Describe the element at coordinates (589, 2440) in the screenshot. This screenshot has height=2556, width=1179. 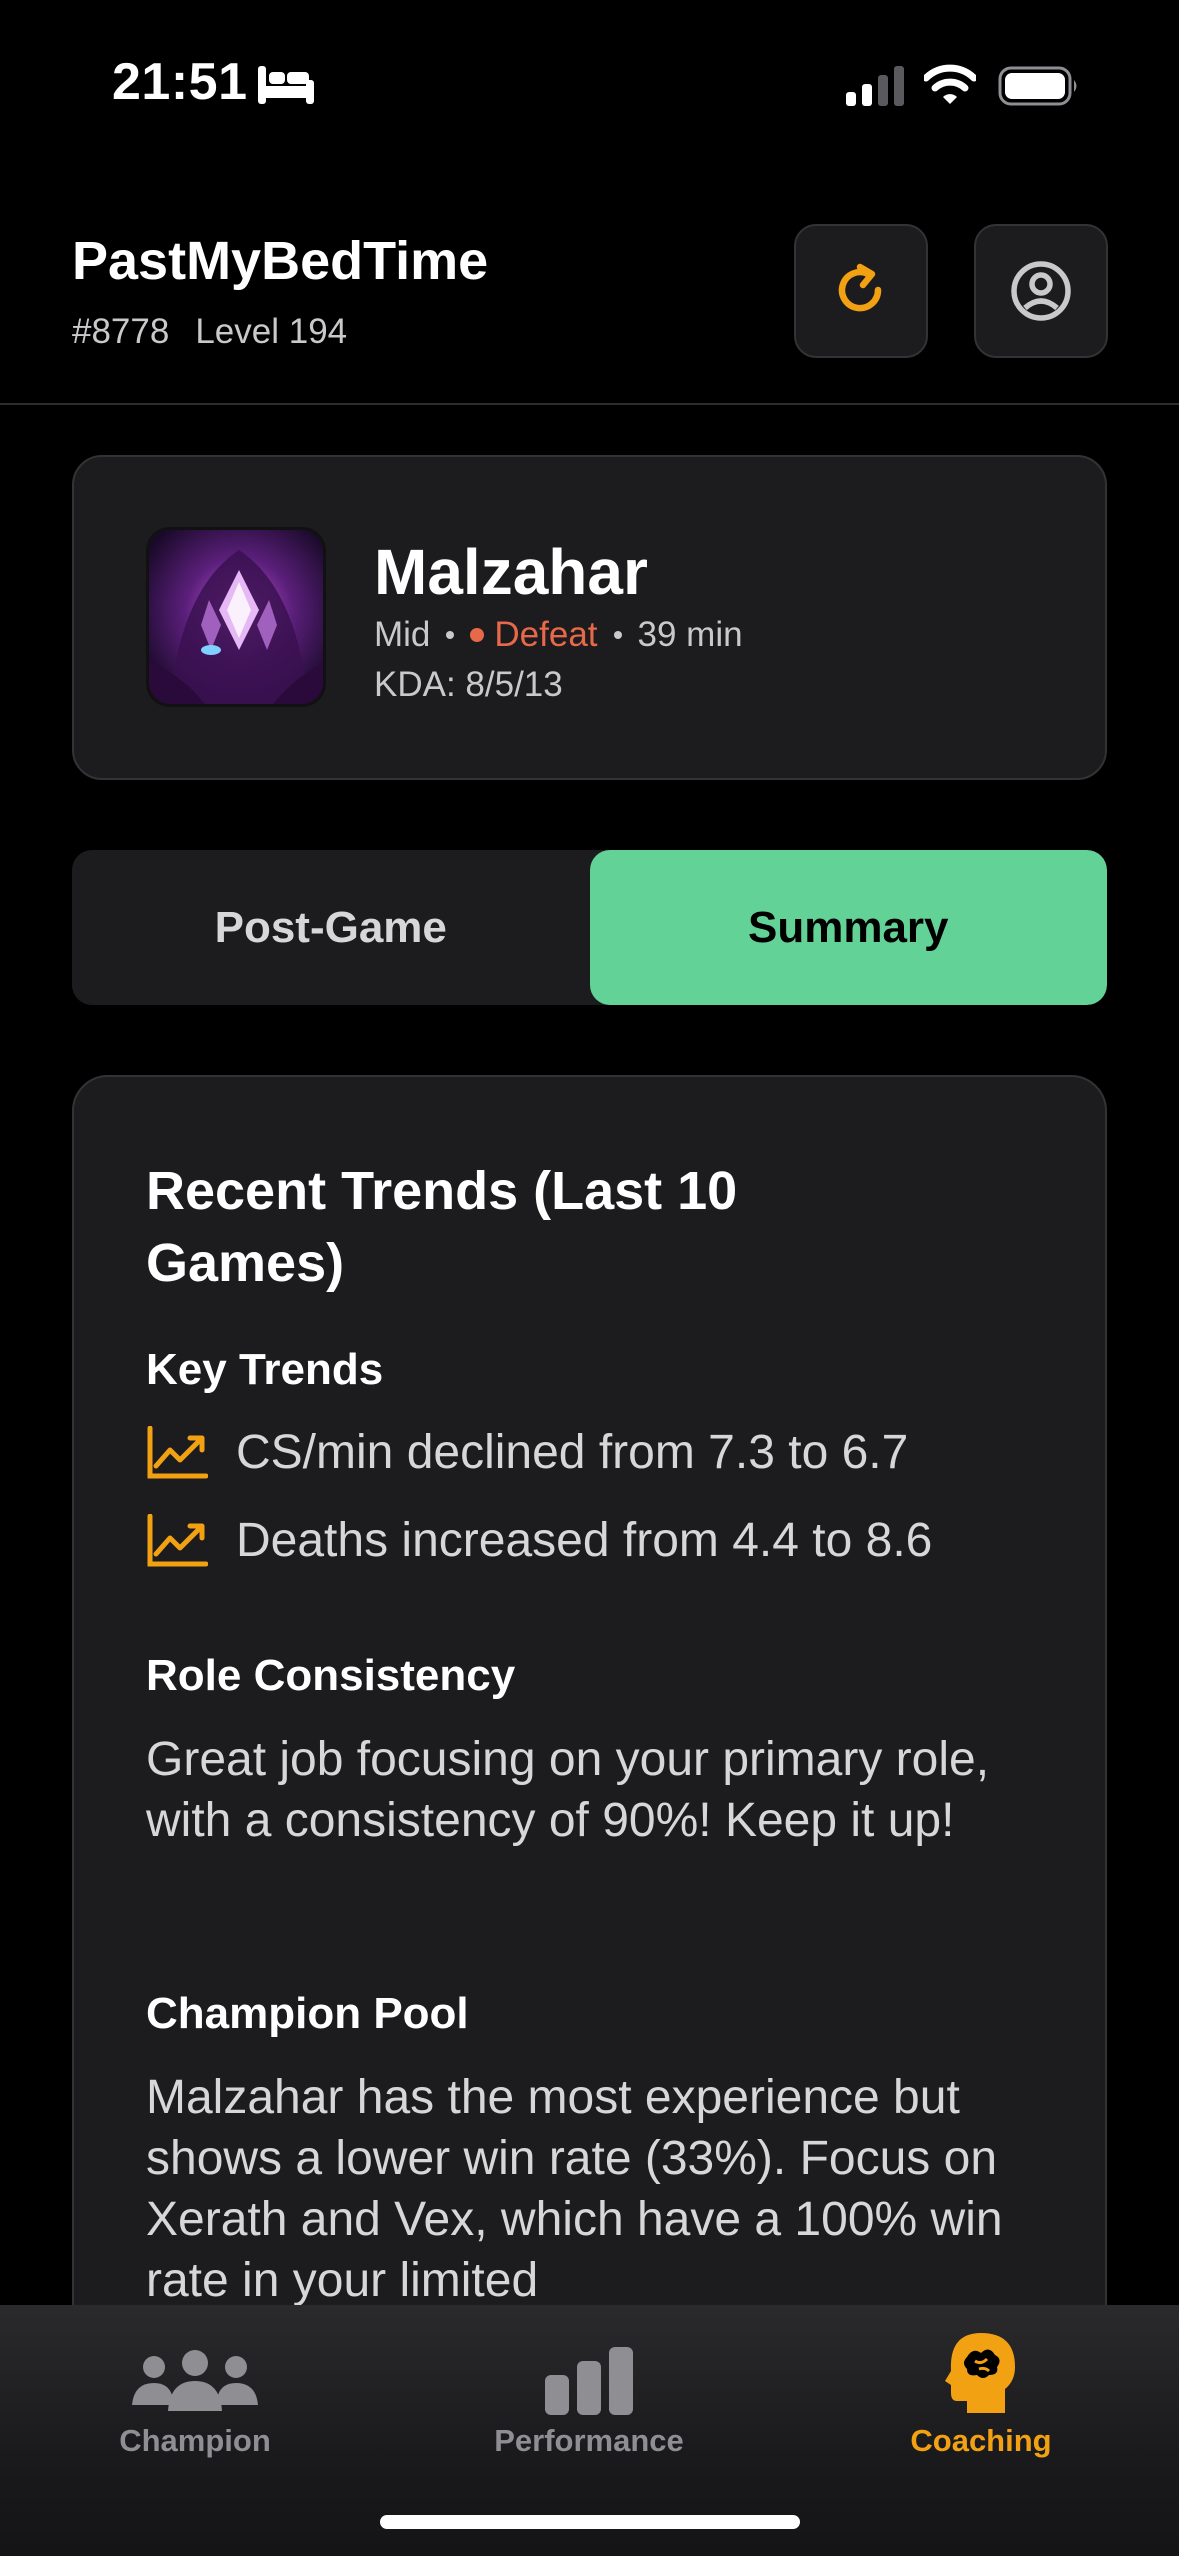
I see `tab-label: Performance` at that location.